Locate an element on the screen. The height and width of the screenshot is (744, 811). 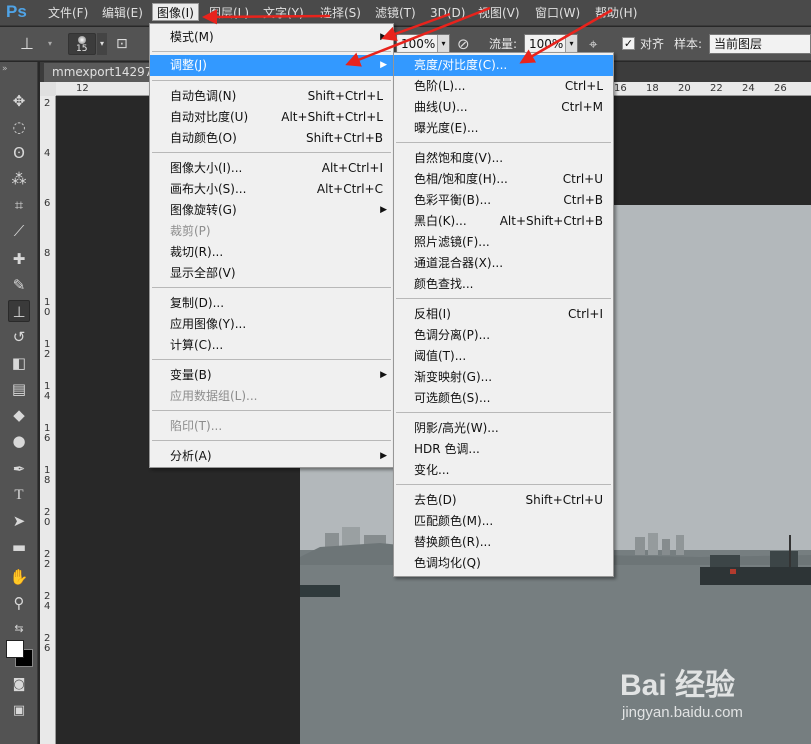
clone-source-panel-icon: ⊡ is located at coordinates (126, 44).